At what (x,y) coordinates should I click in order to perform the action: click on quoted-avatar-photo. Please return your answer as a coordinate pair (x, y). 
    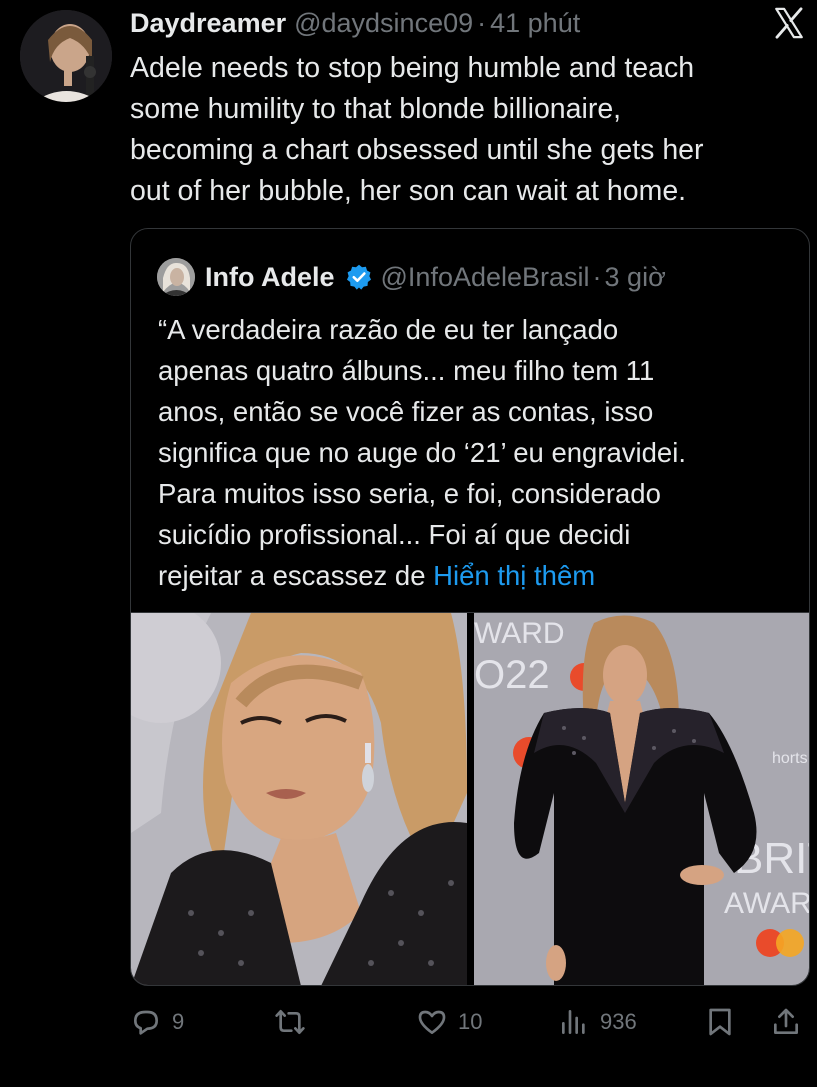
    Looking at the image, I should click on (176, 277).